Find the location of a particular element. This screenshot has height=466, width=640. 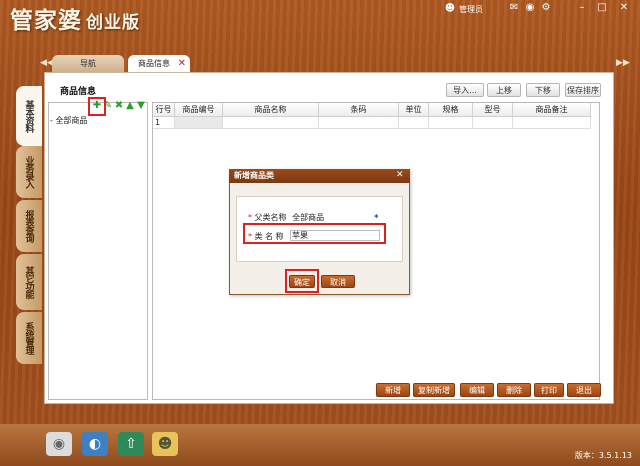

user-service-icon: ☻ is located at coordinates (165, 444).